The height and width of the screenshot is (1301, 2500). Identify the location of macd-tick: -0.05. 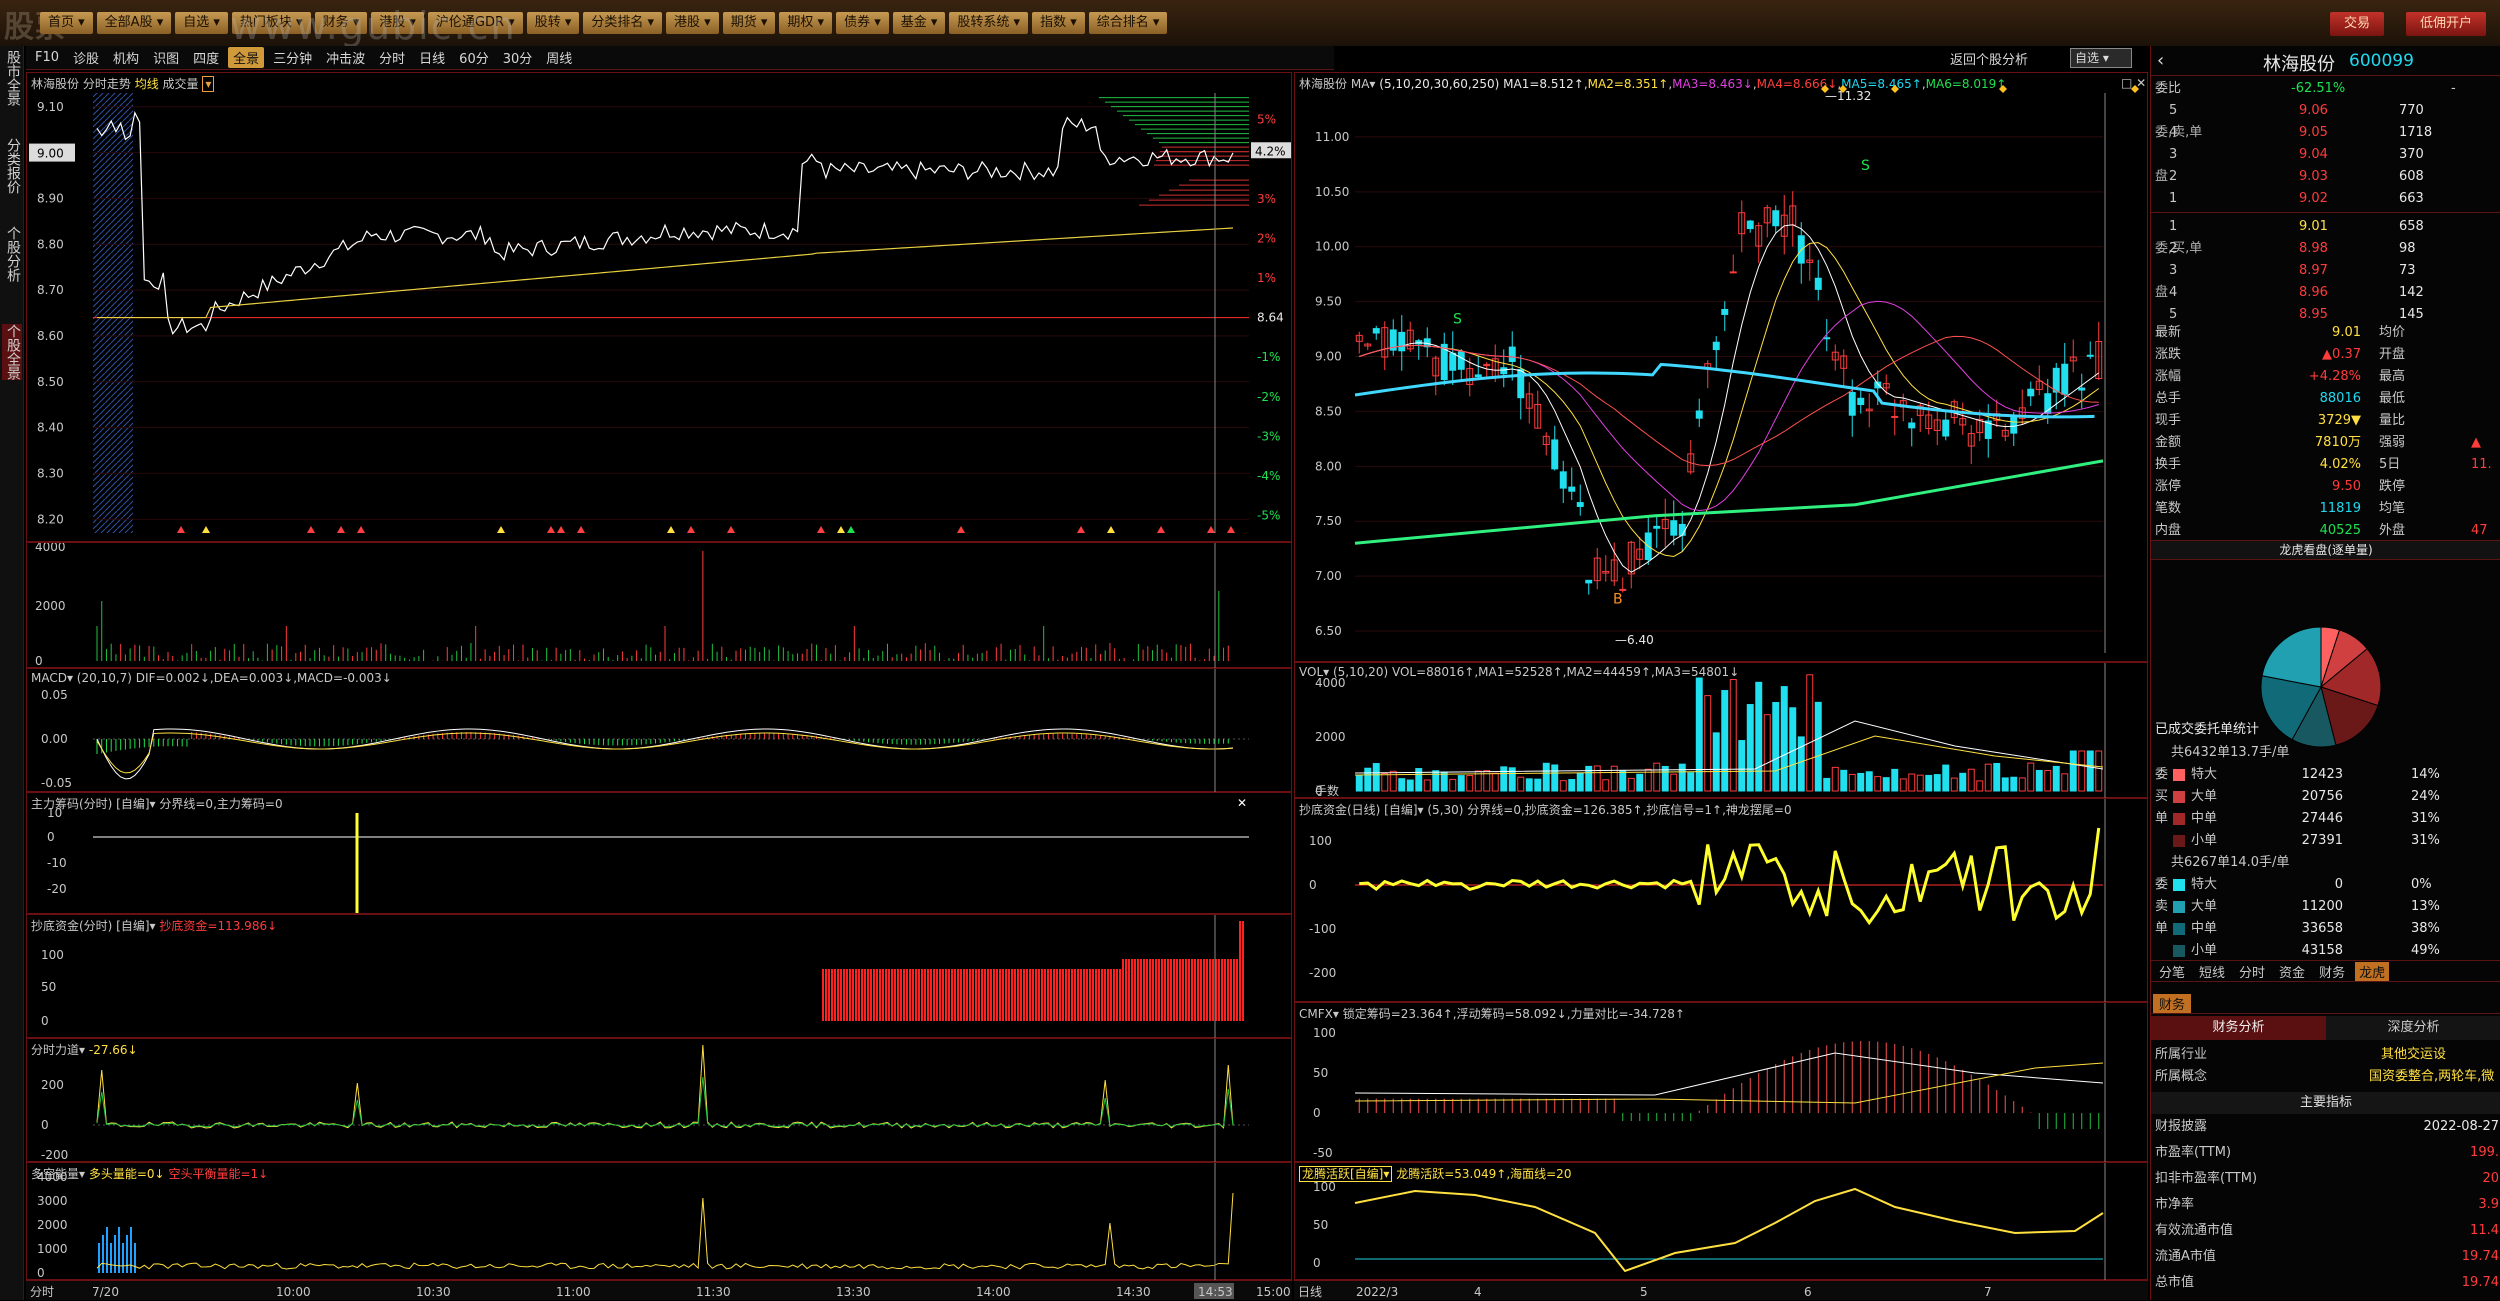
(56, 783).